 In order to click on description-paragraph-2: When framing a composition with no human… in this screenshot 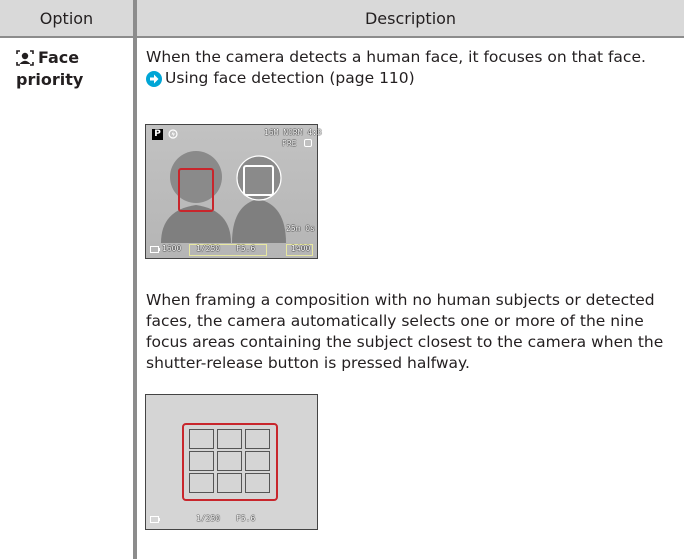, I will do `click(406, 332)`.